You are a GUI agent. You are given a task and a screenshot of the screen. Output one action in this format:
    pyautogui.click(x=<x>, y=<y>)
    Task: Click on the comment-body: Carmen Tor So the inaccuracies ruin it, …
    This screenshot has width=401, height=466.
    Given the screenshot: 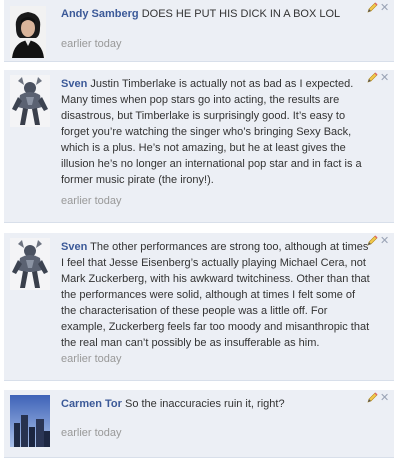 What is the action you would take?
    pyautogui.click(x=215, y=404)
    